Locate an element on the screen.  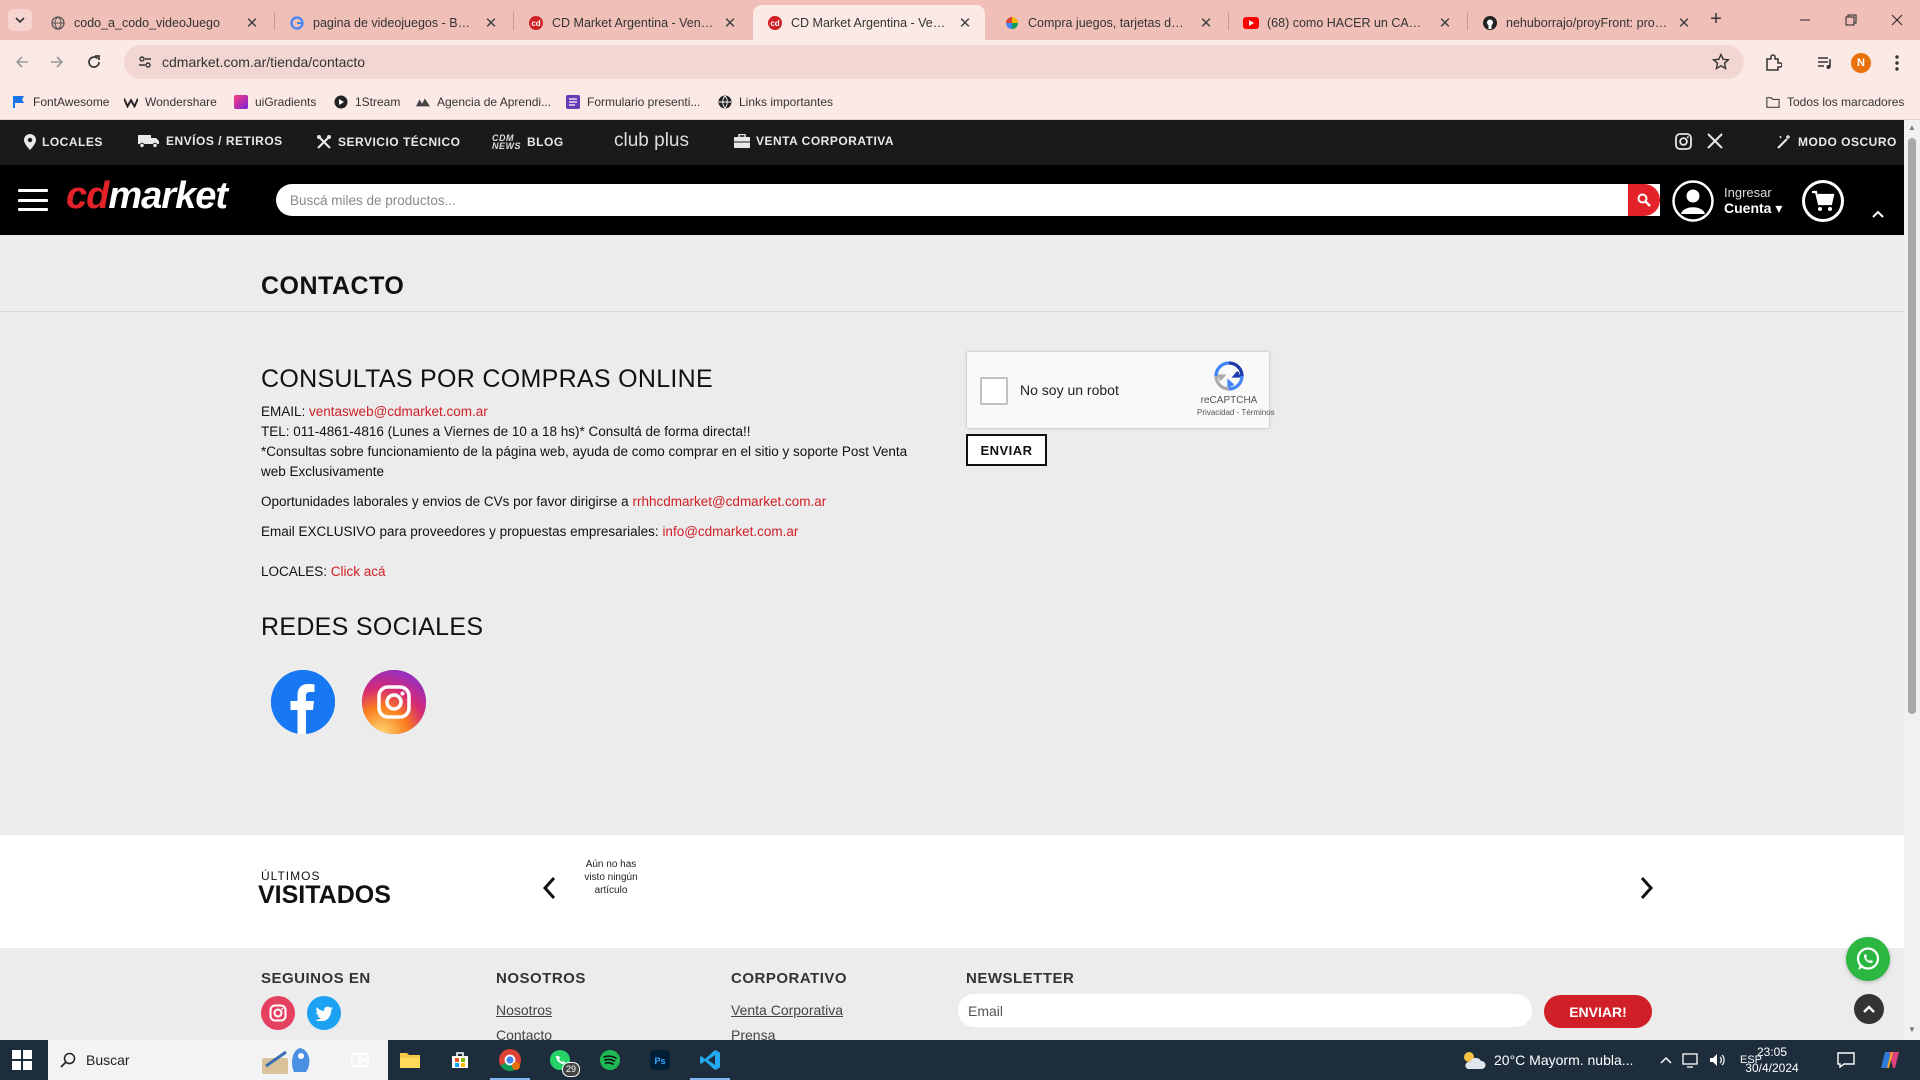
footer-link-venta-corporativa: Venta Corporativa is located at coordinates (787, 1010).